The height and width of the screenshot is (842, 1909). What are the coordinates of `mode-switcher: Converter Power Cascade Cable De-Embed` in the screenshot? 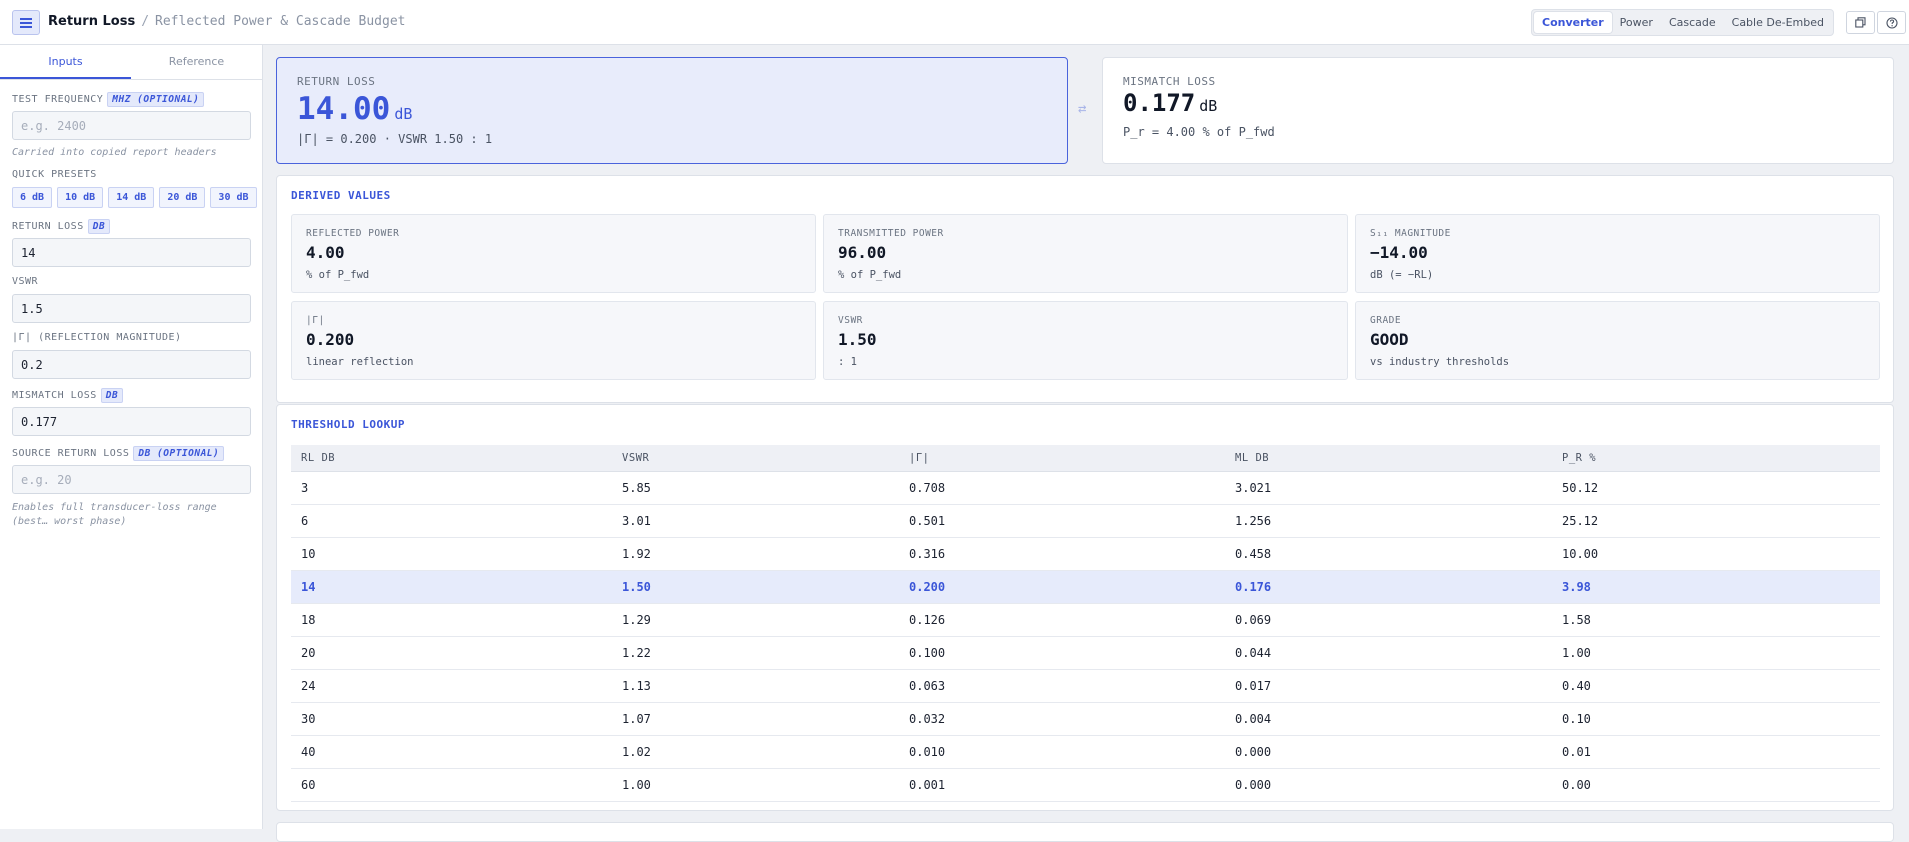 It's located at (1682, 22).